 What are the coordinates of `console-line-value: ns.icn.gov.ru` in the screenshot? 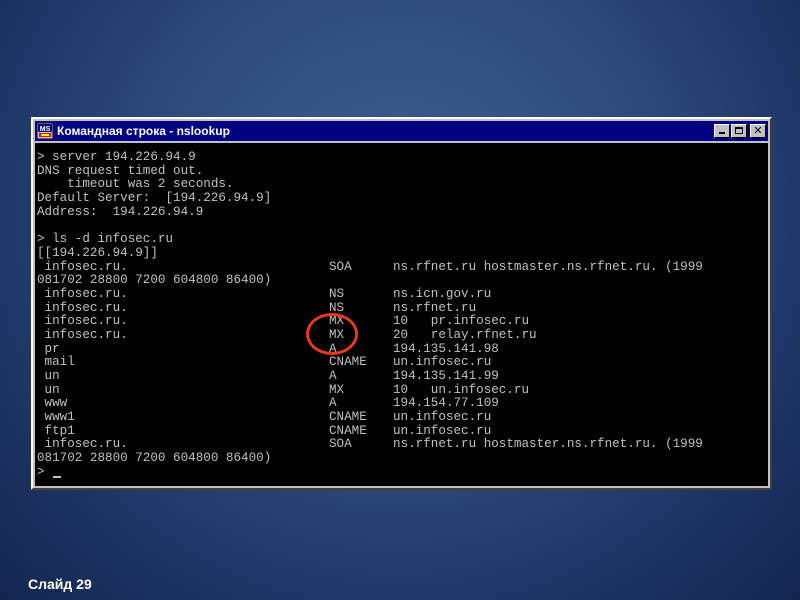 It's located at (442, 293).